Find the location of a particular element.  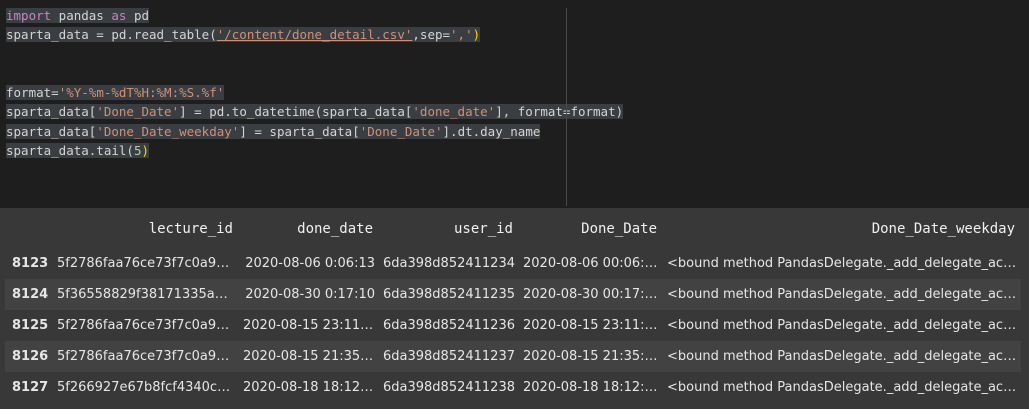

code-token: 'Done_Date_weekday' is located at coordinates (168, 131).